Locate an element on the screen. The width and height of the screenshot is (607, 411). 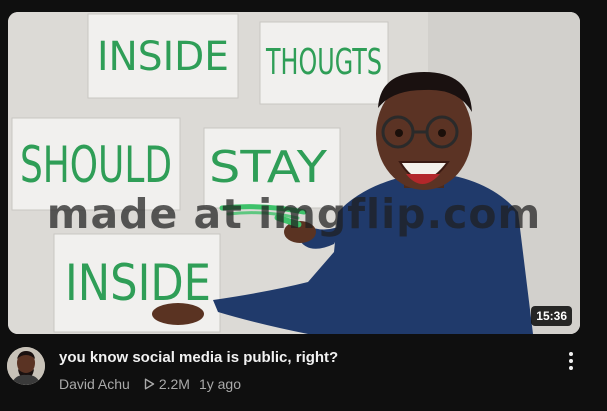
duration-badge: 15:36 is located at coordinates (551, 316).